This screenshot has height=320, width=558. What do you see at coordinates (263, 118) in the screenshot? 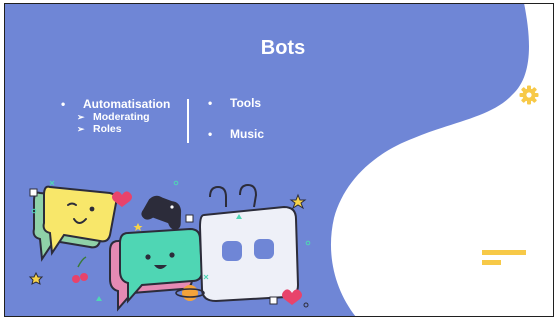
I see `right-bullet-list: • Tools • Music` at bounding box center [263, 118].